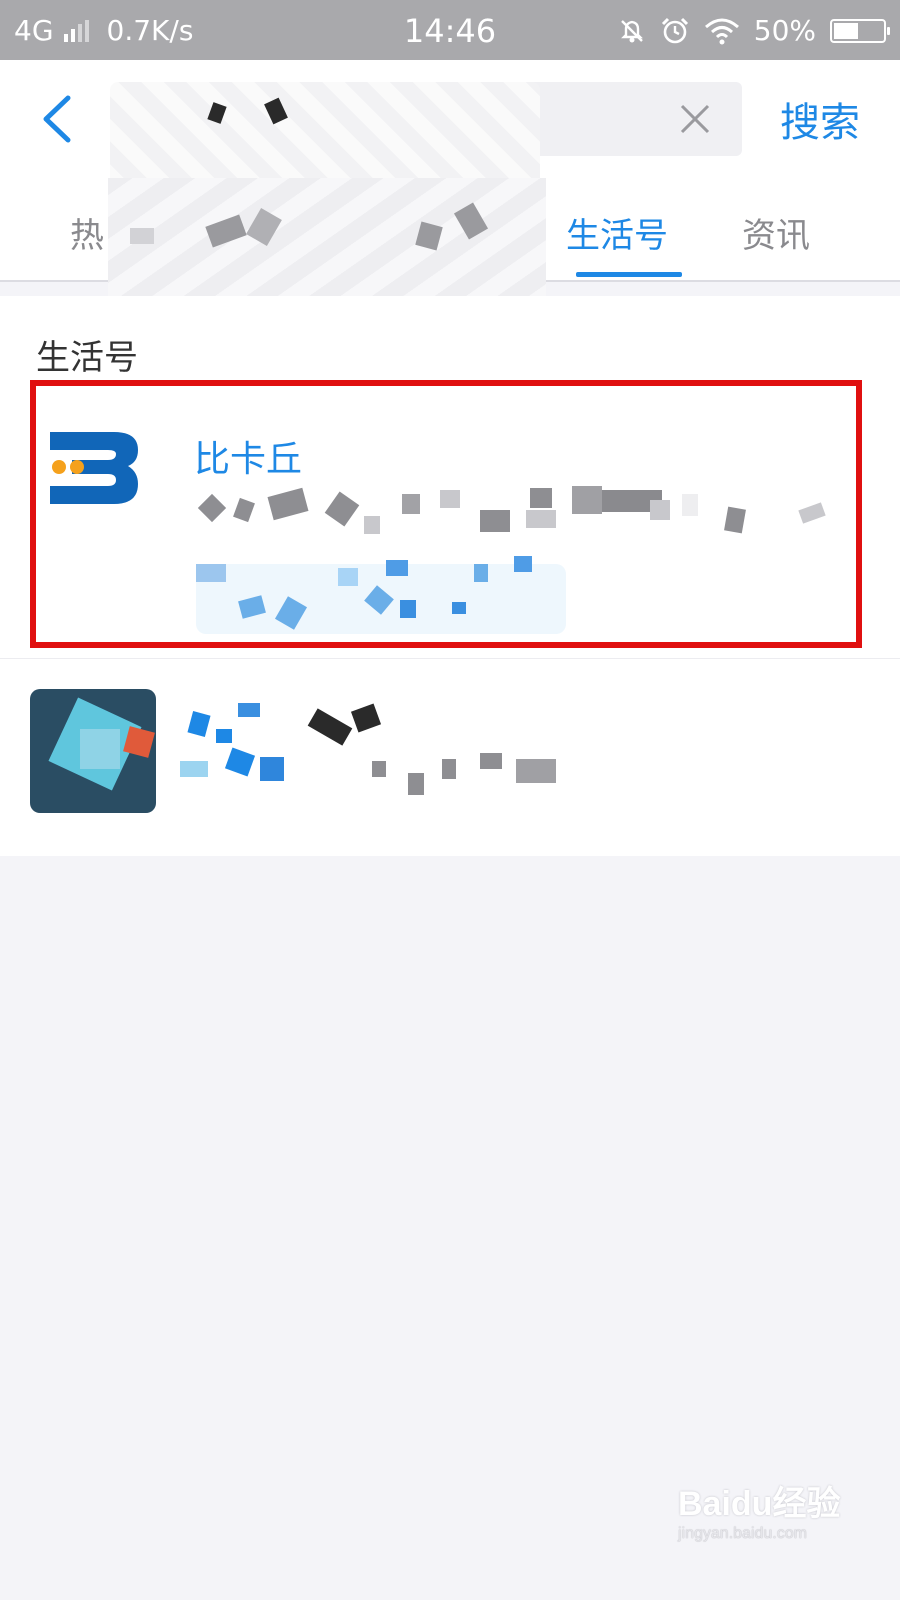 This screenshot has height=1600, width=900. What do you see at coordinates (776, 232) in the screenshot?
I see `tab-news: 资讯` at bounding box center [776, 232].